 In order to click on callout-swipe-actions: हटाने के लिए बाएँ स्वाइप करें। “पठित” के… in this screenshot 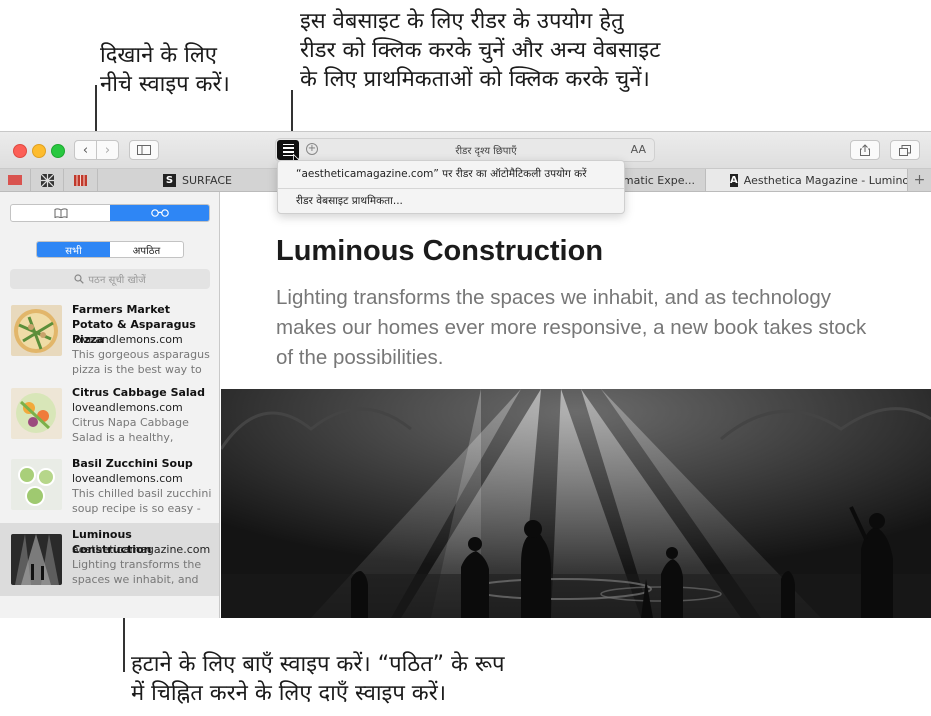, I will do `click(318, 679)`.